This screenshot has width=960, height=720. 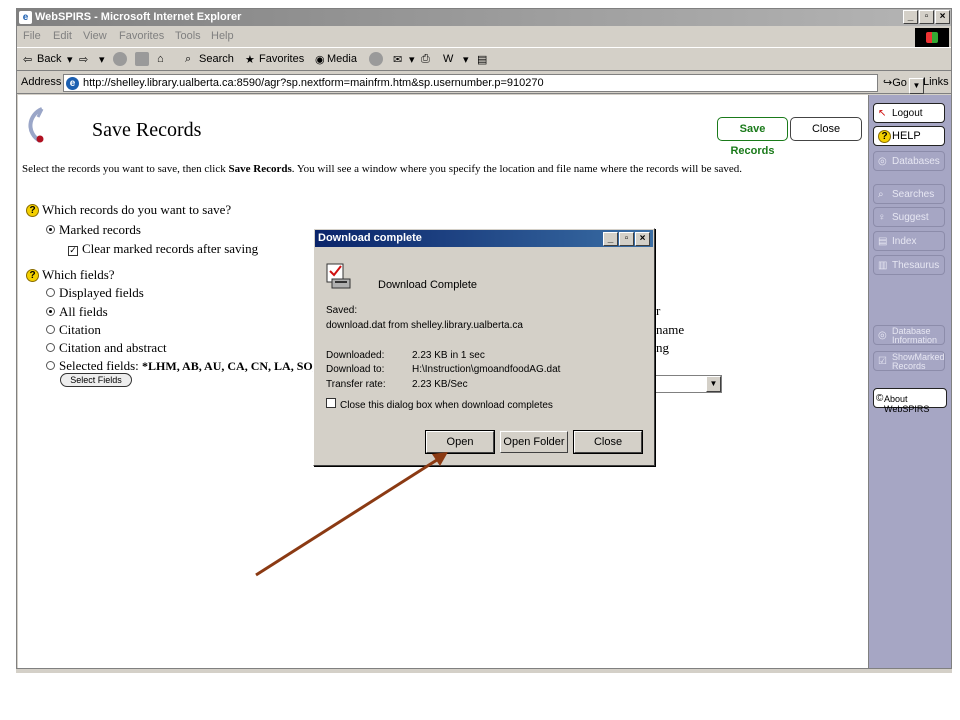 I want to click on sidebar-item-index: ▤ Index, so click(x=909, y=241).